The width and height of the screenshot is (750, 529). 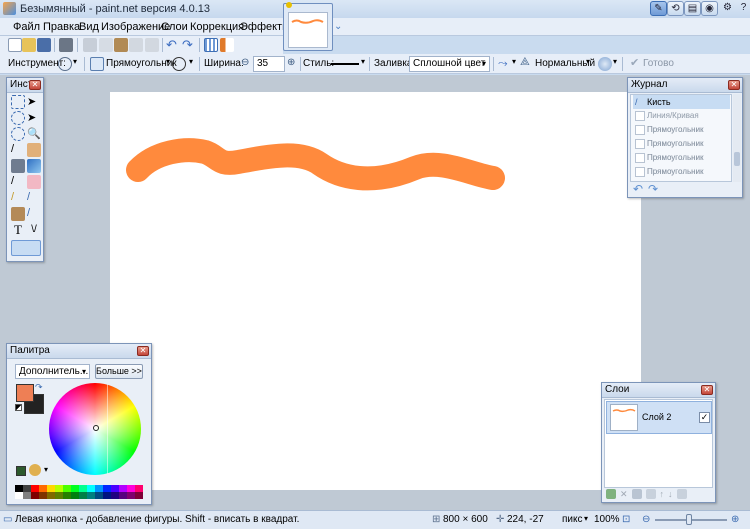 I want to click on line-style-swatch, so click(x=345, y=64).